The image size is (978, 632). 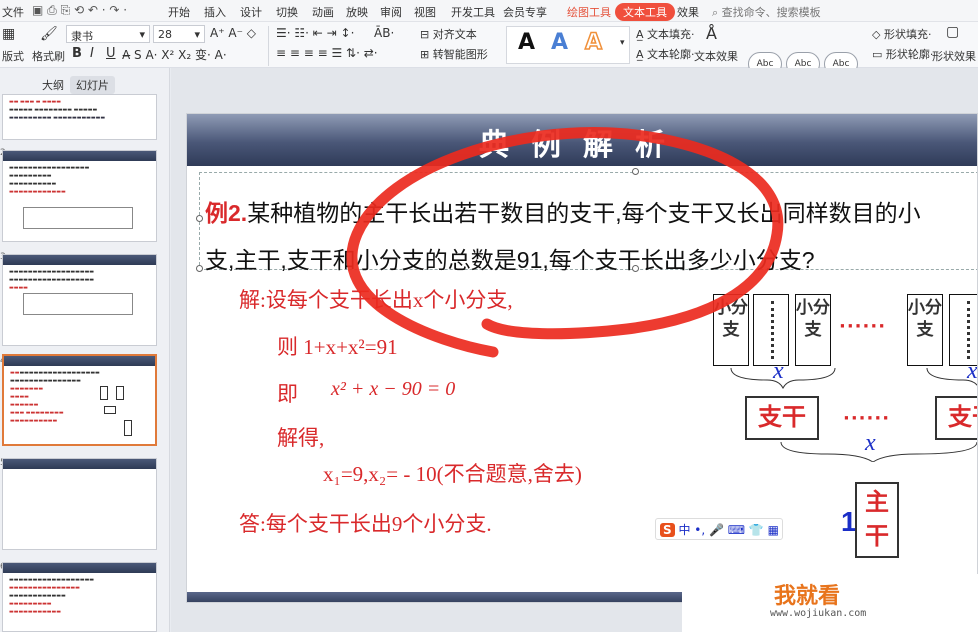 I want to click on layout-icon: ▦, so click(x=8, y=34).